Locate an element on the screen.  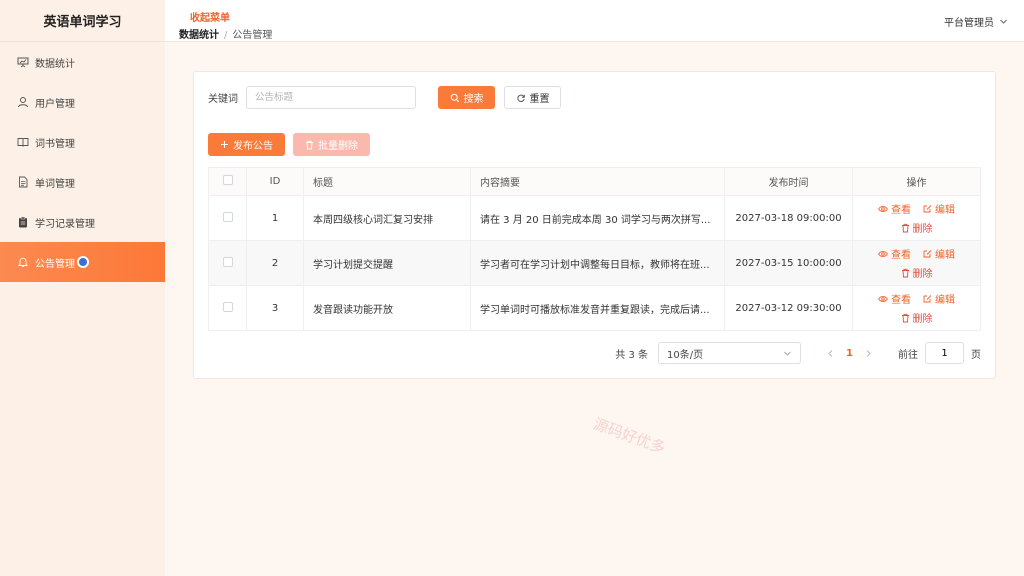
sidebar-item-data-stats: 数据统计 is located at coordinates (82, 62).